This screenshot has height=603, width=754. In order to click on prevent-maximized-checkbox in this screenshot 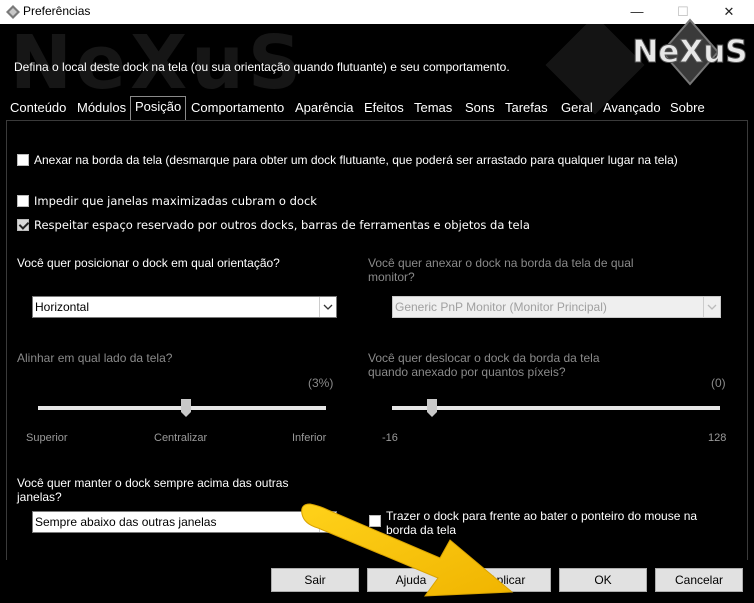, I will do `click(23, 201)`.